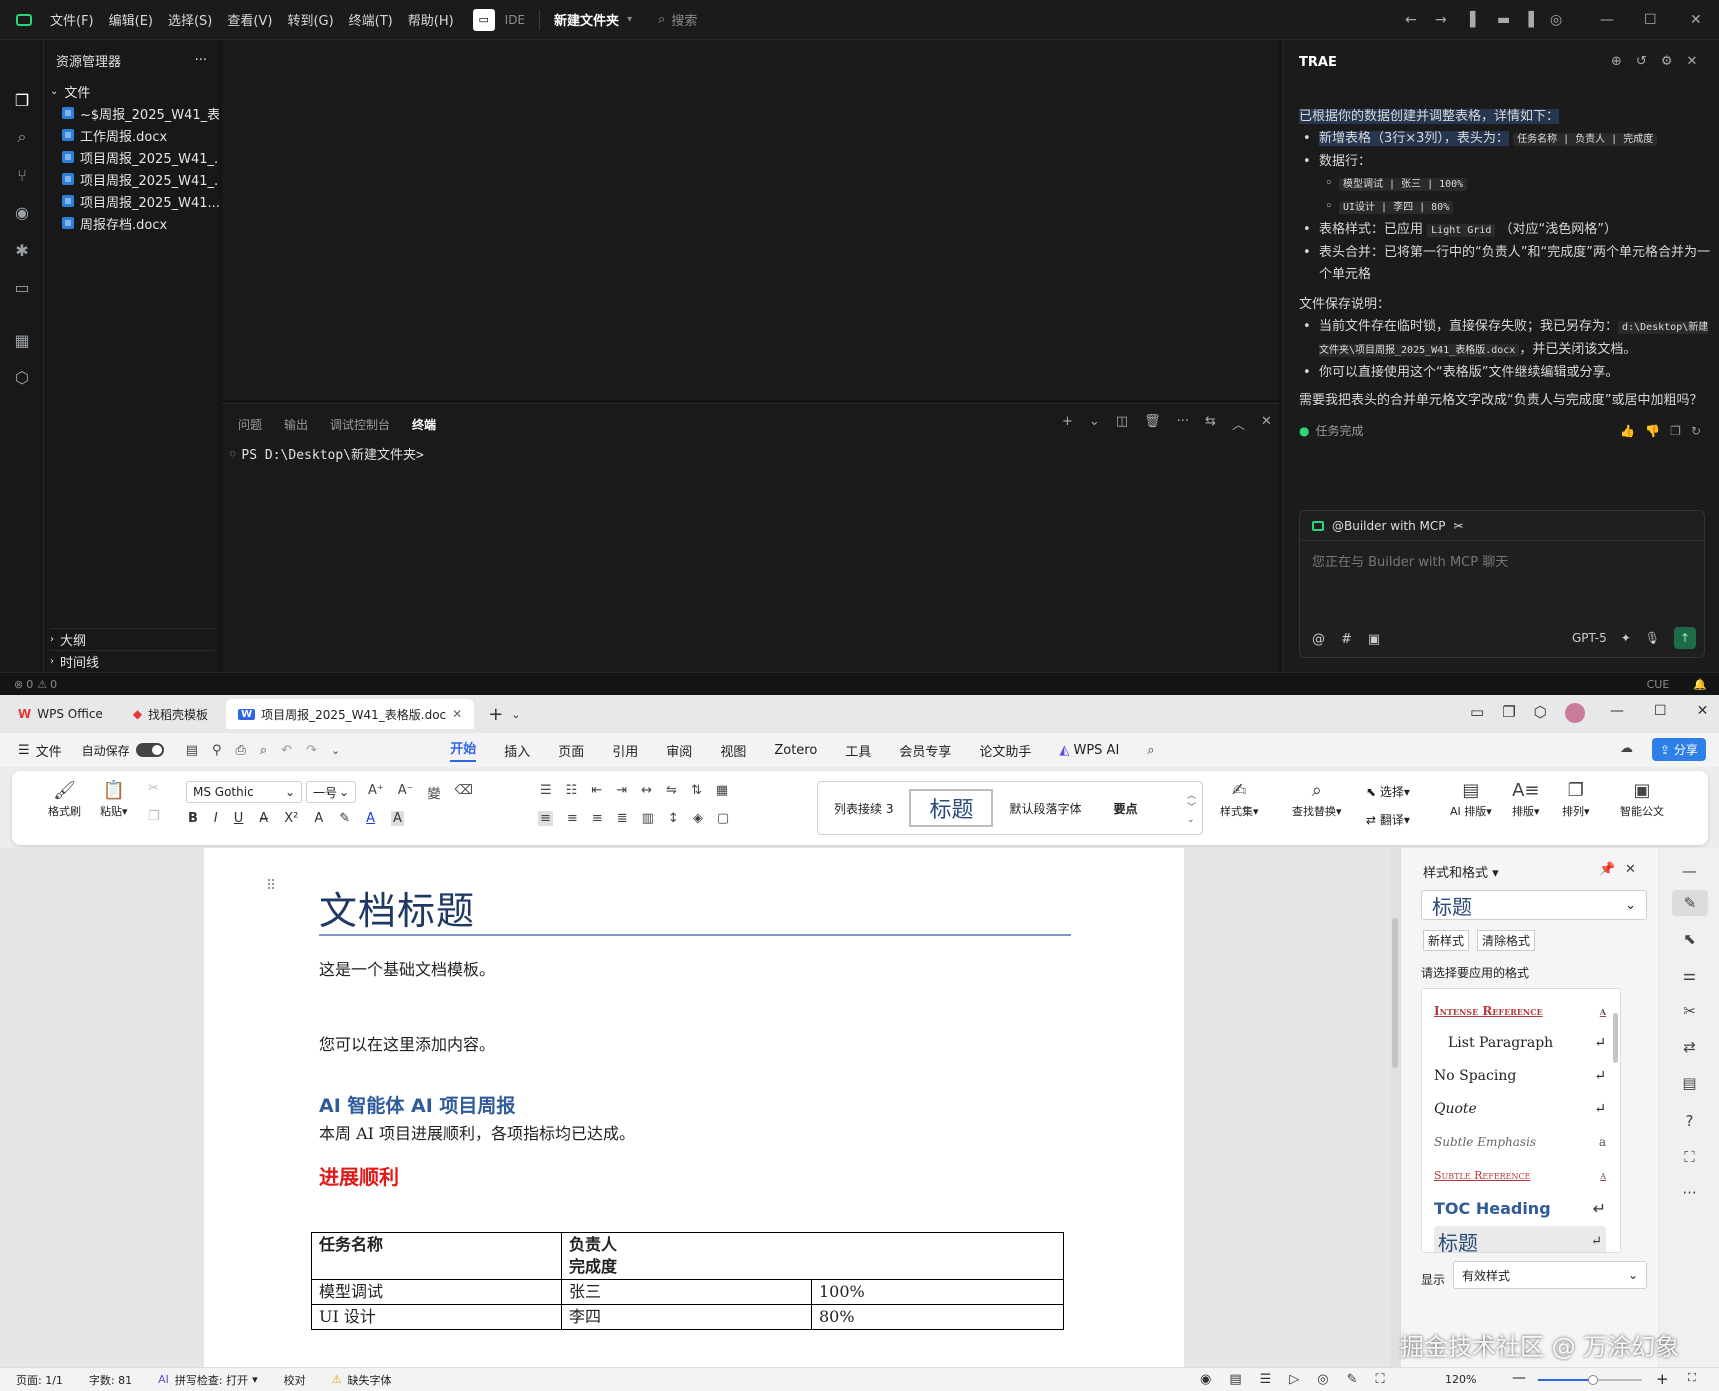 The width and height of the screenshot is (1719, 1391). Describe the element at coordinates (673, 818) in the screenshot. I see `line-spacing-icon: ↕` at that location.